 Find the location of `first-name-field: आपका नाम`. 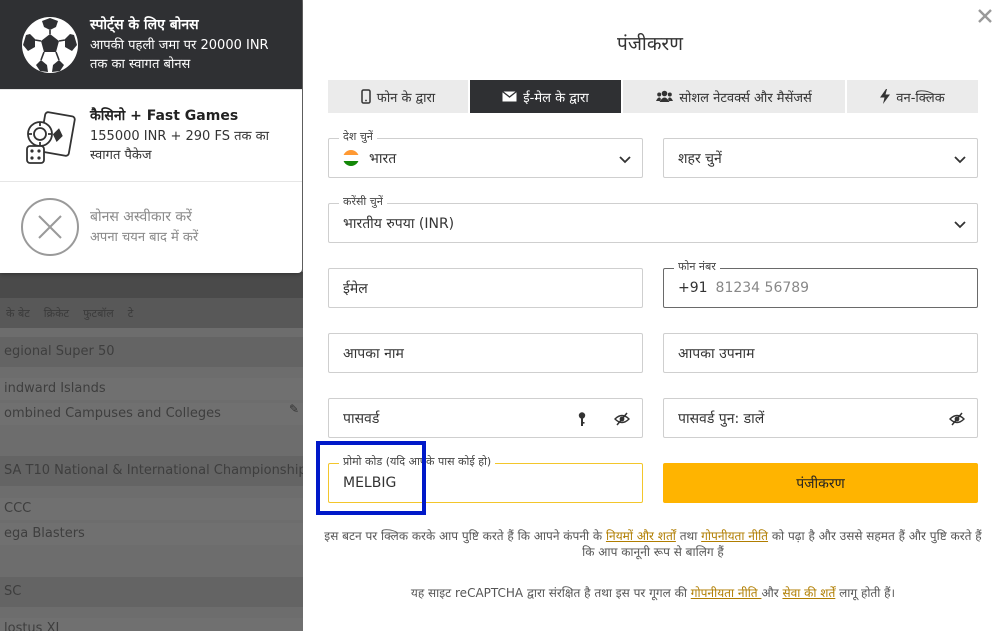

first-name-field: आपका नाम is located at coordinates (485, 353).